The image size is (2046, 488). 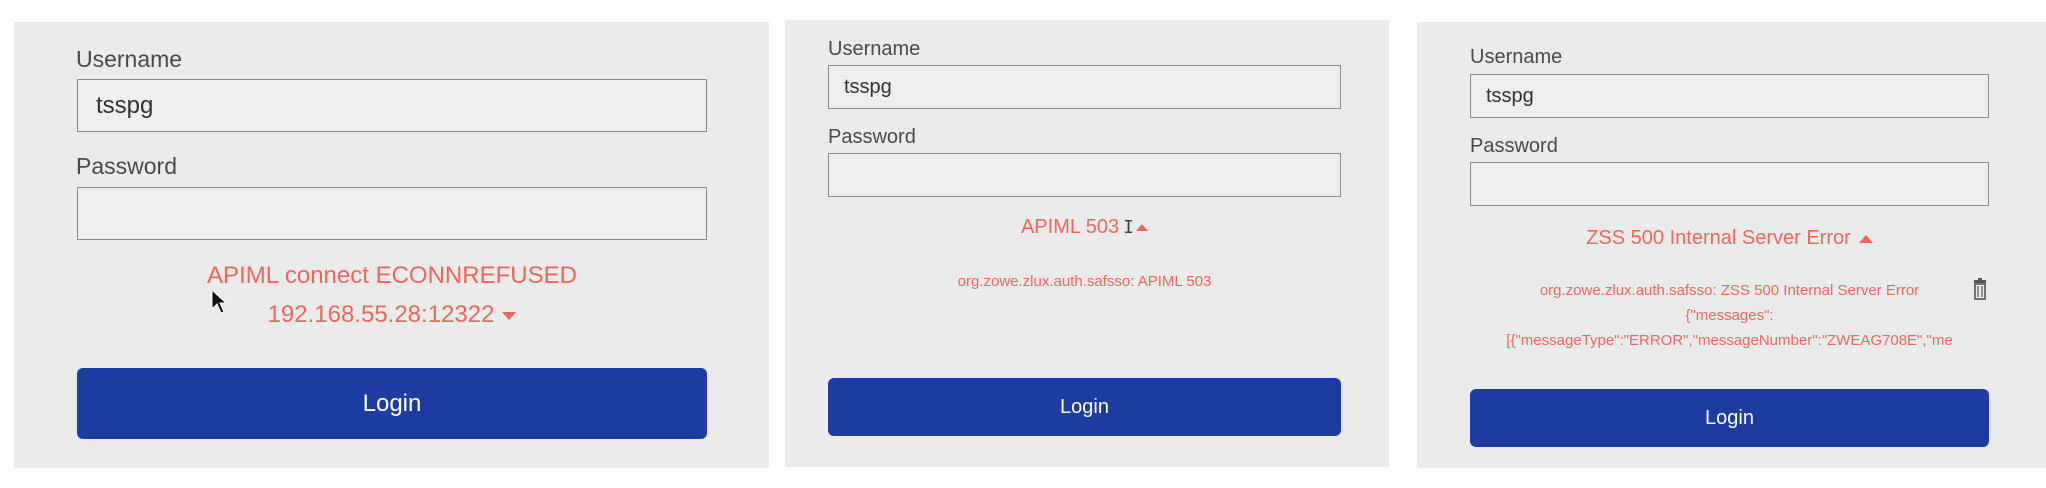 What do you see at coordinates (381, 314) in the screenshot?
I see `error-address: 192.168.55.28:12322` at bounding box center [381, 314].